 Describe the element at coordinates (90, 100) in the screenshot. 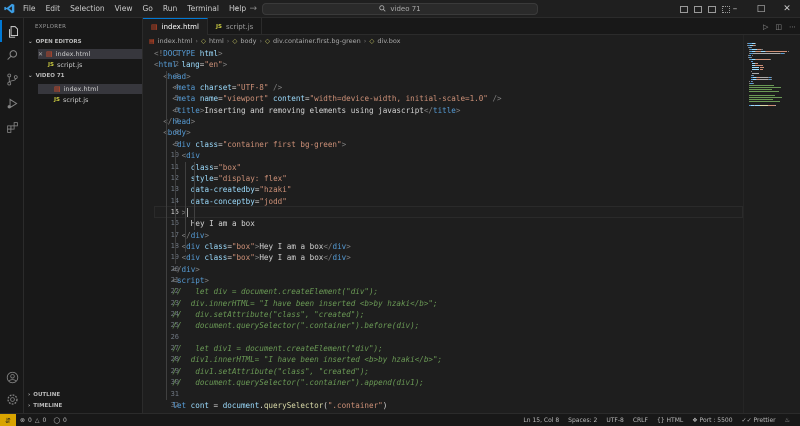

I see `file-script-js: JS script.js` at that location.